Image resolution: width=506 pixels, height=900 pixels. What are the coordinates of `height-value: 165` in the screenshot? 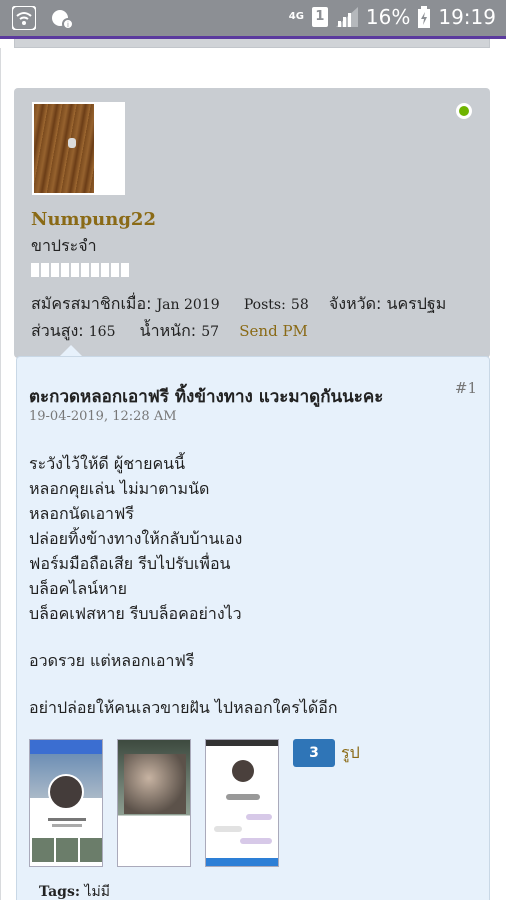 It's located at (102, 332).